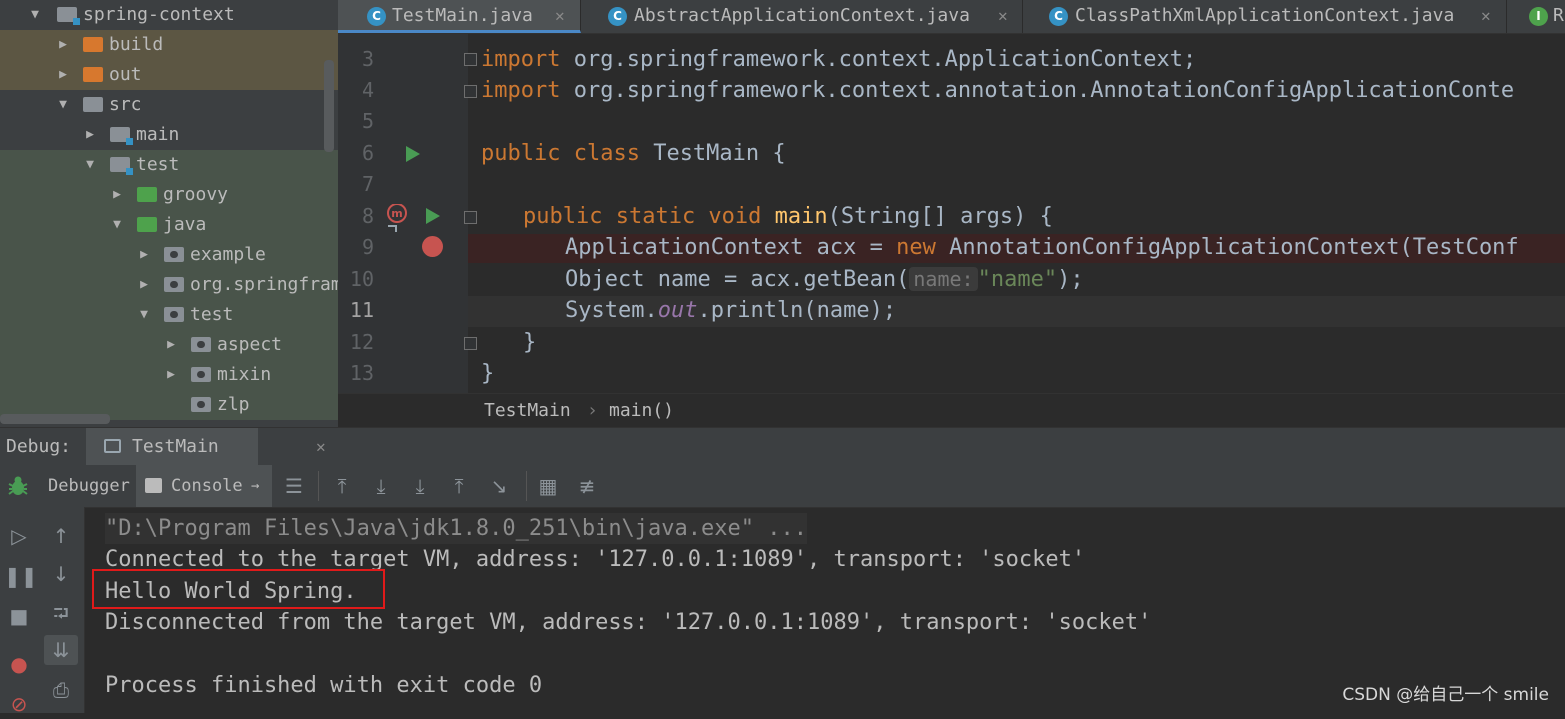  Describe the element at coordinates (55, 419) in the screenshot. I see `tree-horizontal-scrollbar` at that location.